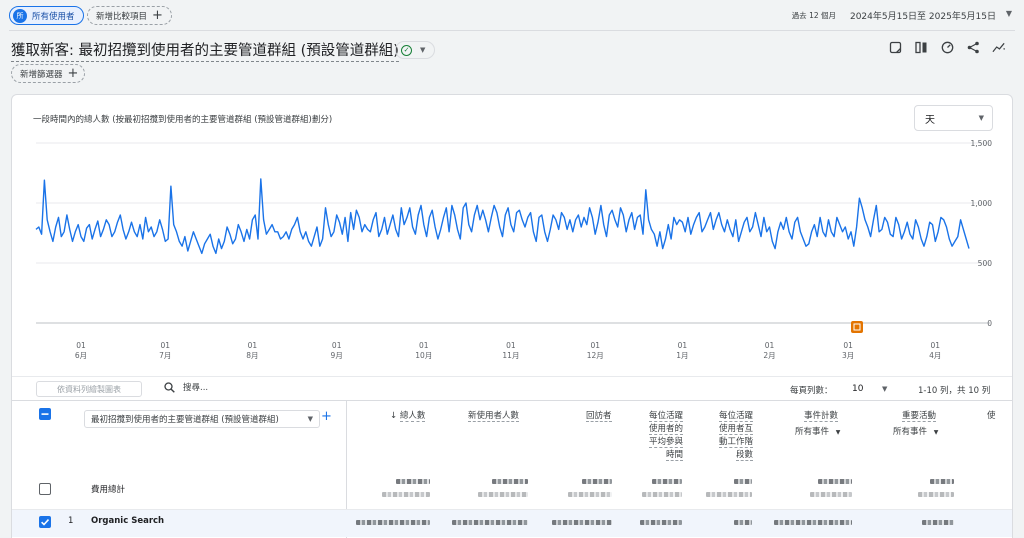 The image size is (1024, 538). What do you see at coordinates (923, 15) in the screenshot?
I see `date-range-picker: 2024年5月15日至 2025年5月15日` at bounding box center [923, 15].